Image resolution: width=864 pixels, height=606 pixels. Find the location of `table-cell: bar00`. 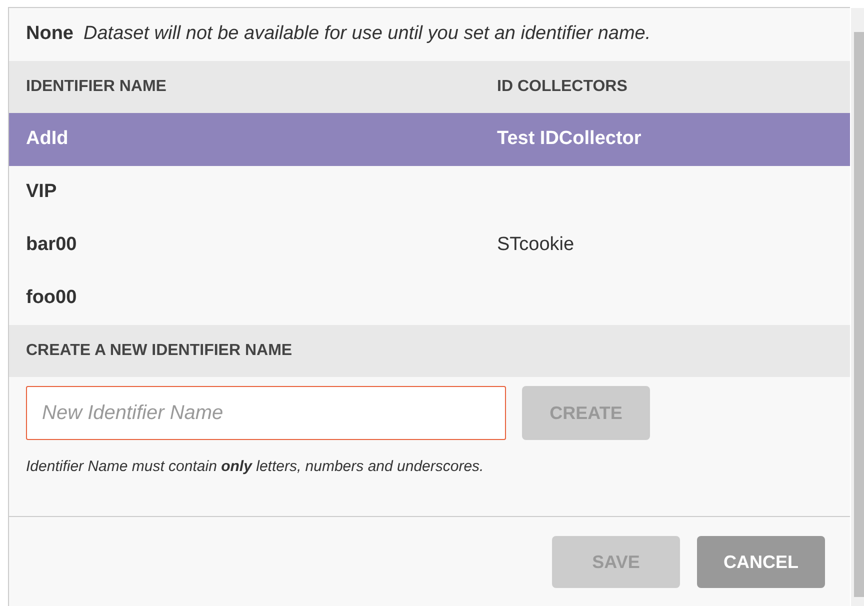

table-cell: bar00 is located at coordinates (51, 245).